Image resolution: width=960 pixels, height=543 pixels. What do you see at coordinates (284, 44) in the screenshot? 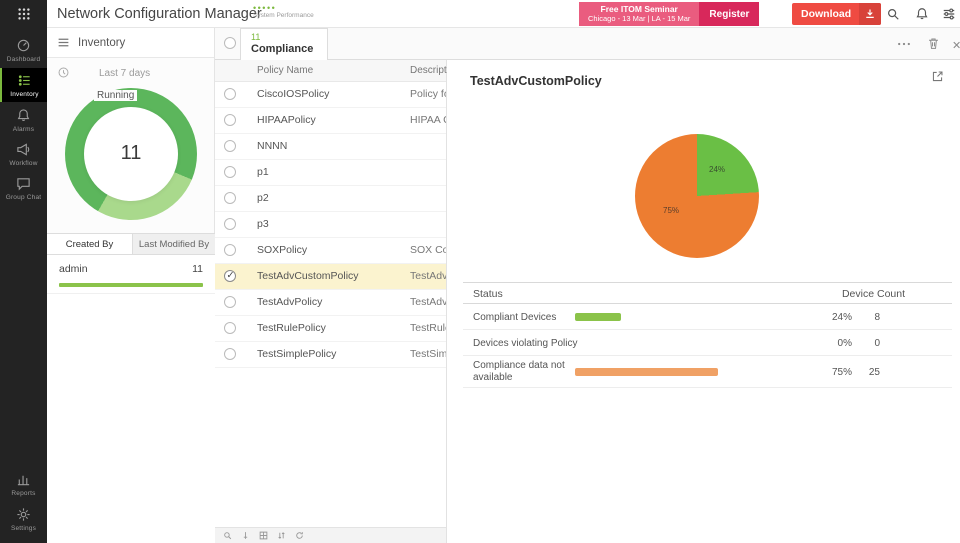
I see `tab-compliance: 11 Compliance` at bounding box center [284, 44].